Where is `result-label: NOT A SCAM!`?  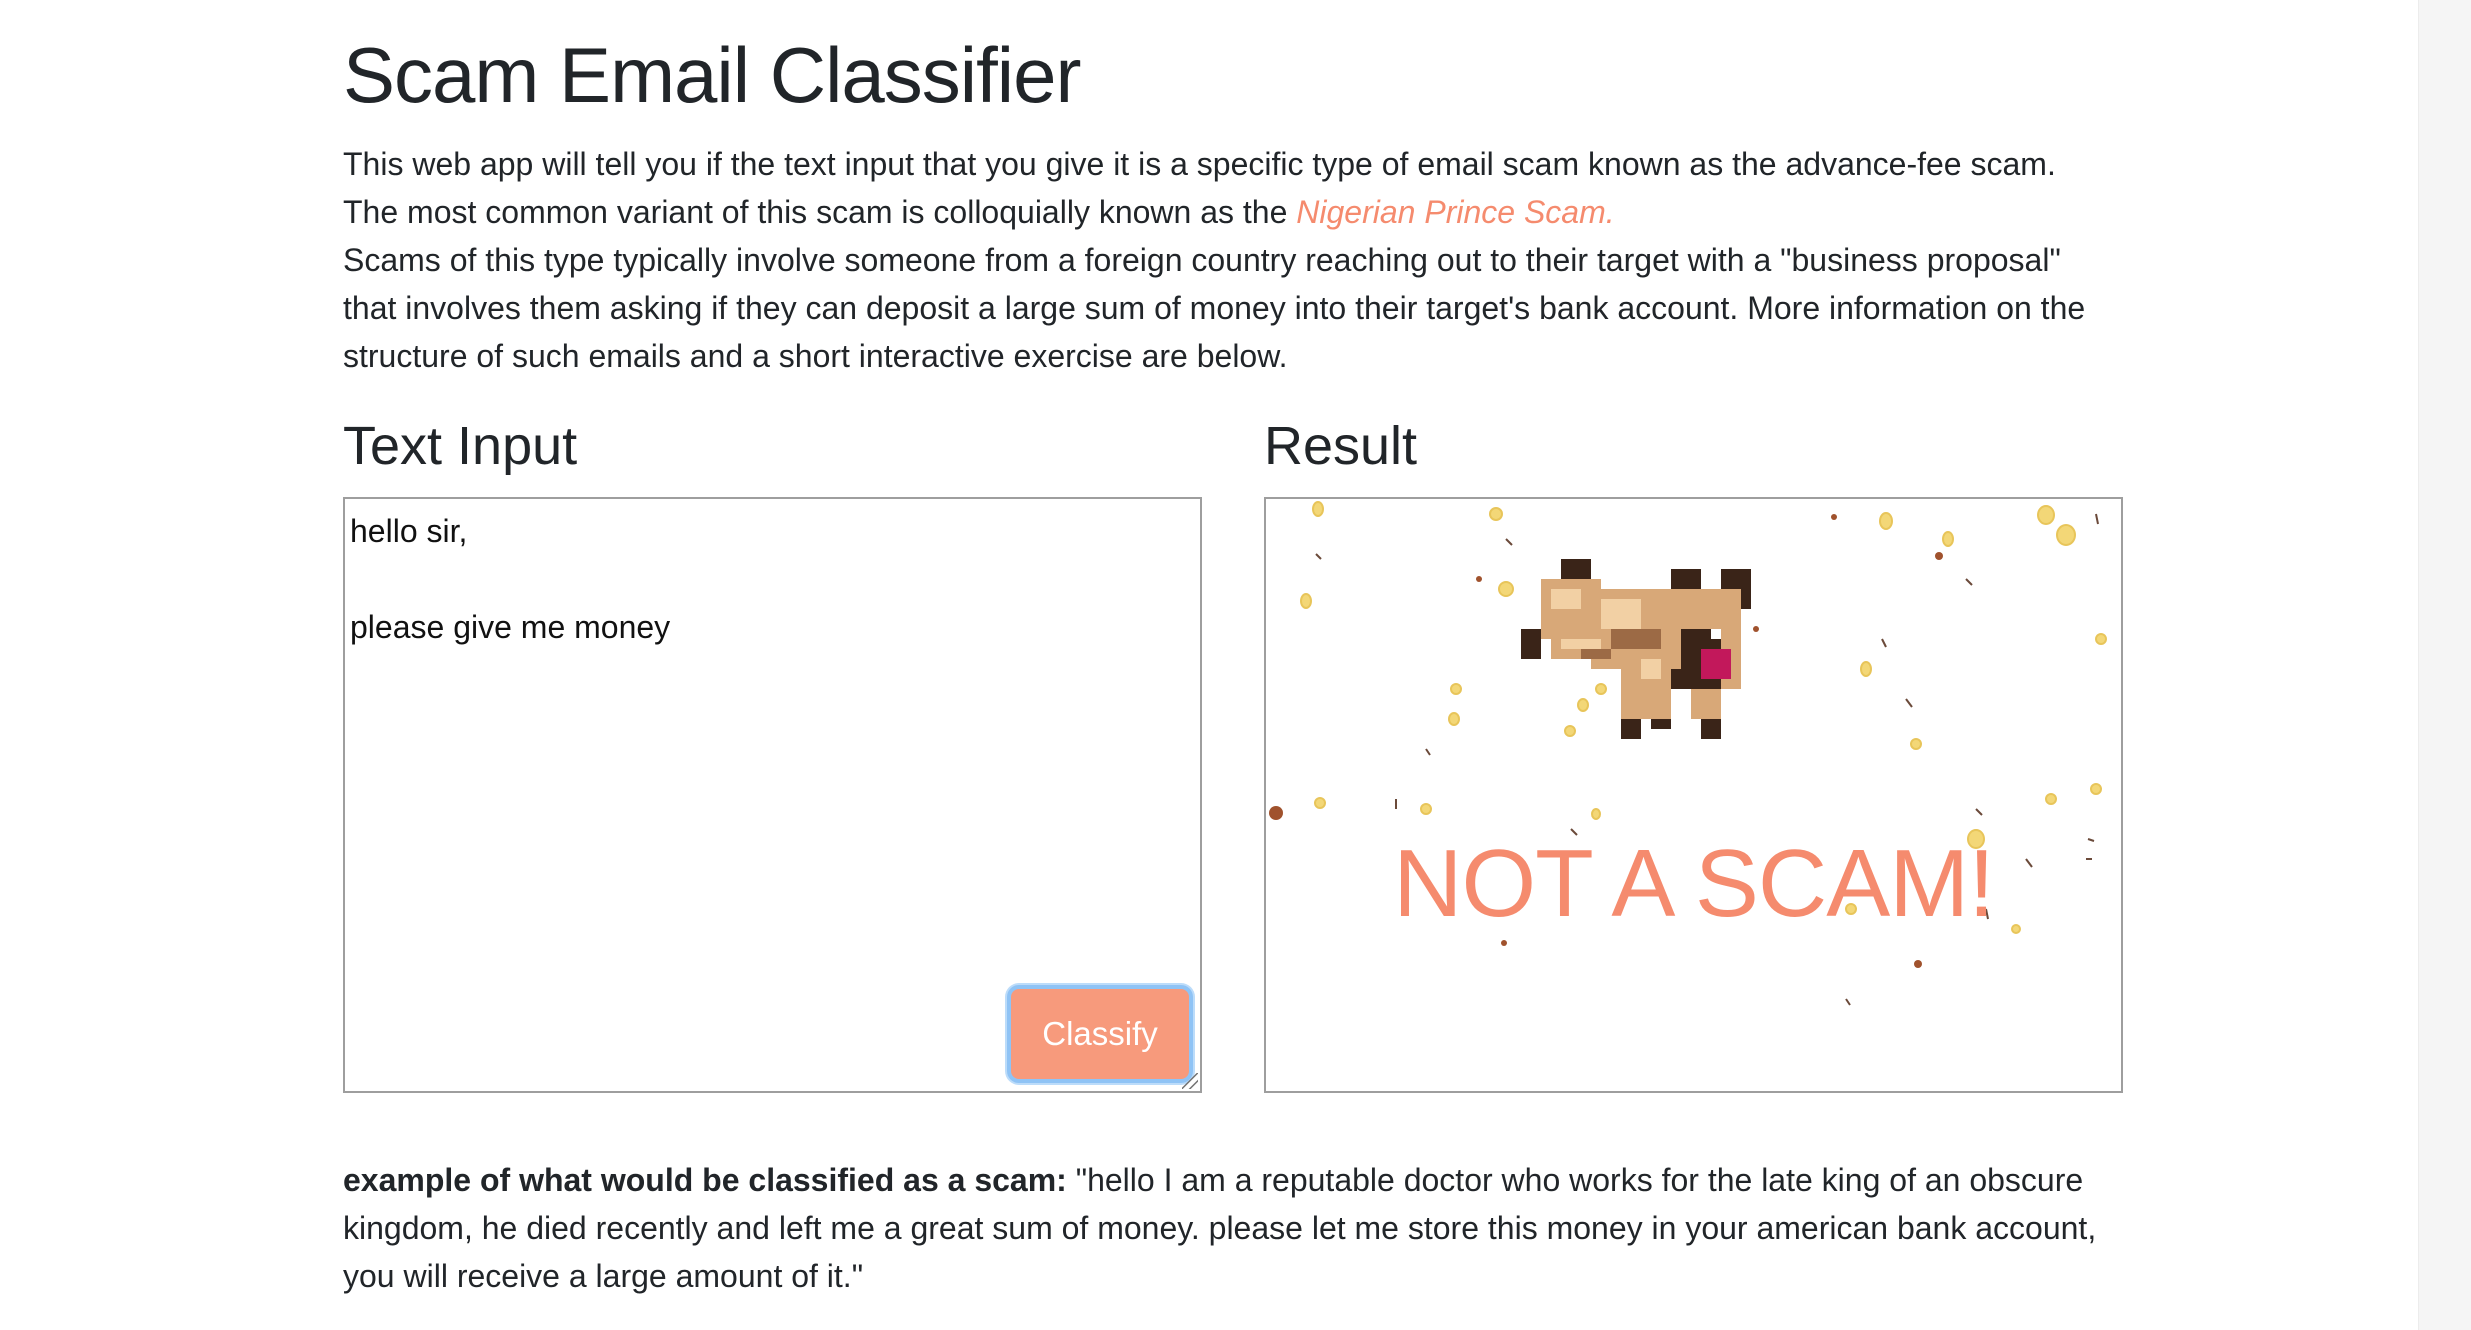 result-label: NOT A SCAM! is located at coordinates (1694, 883).